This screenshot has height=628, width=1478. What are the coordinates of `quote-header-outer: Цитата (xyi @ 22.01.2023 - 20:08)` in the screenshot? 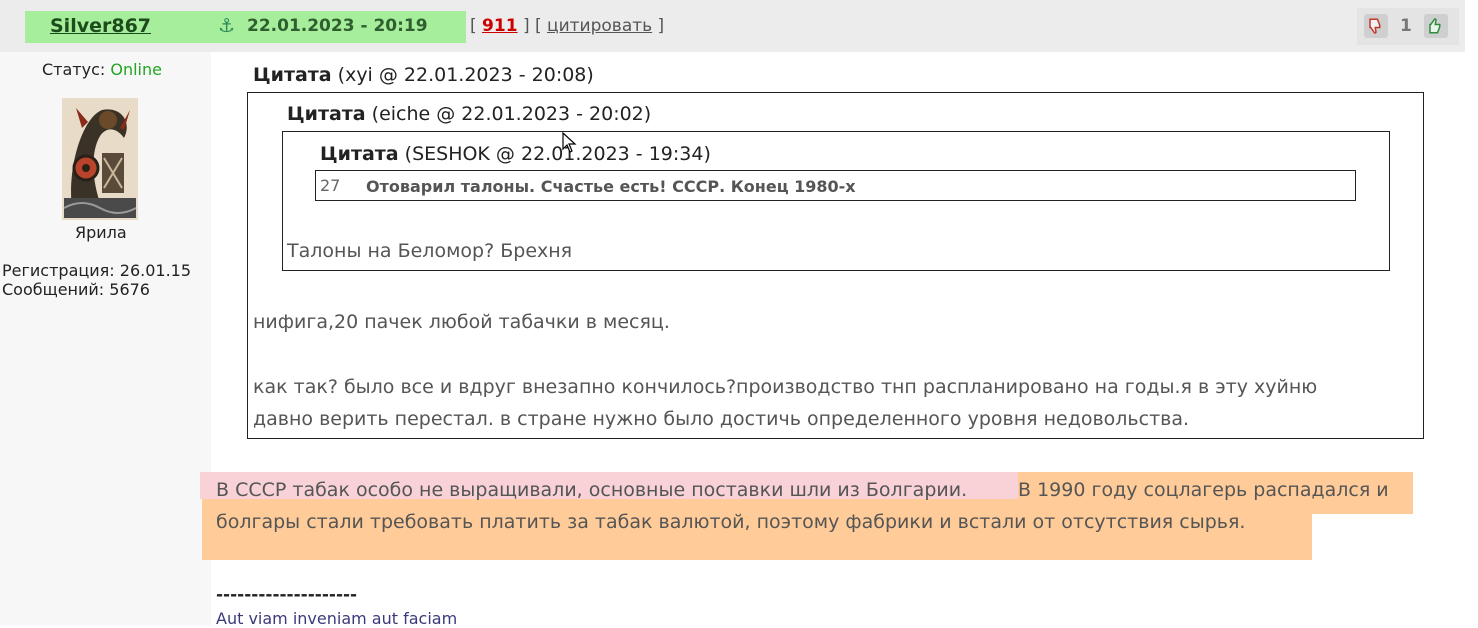 It's located at (423, 75).